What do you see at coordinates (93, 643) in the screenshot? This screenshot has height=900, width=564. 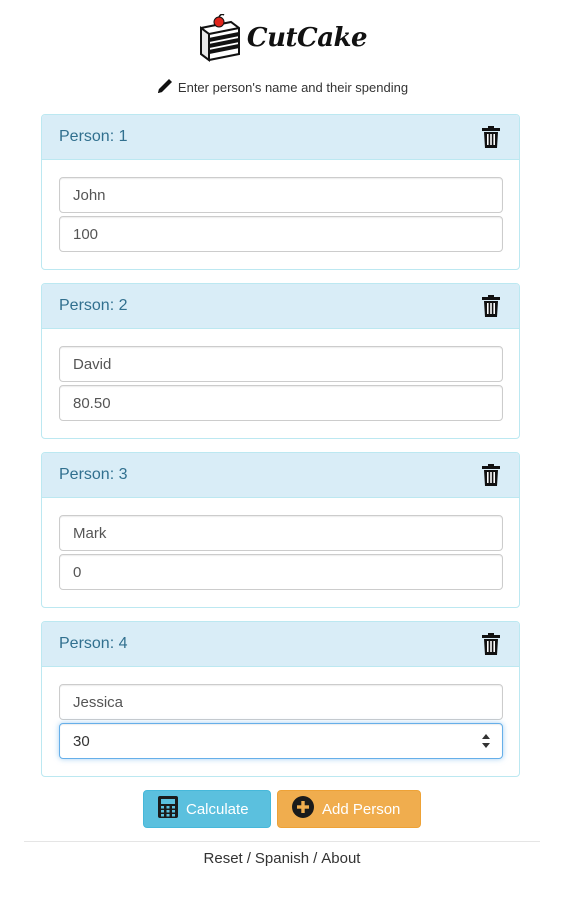 I see `person-title: Person: 4` at bounding box center [93, 643].